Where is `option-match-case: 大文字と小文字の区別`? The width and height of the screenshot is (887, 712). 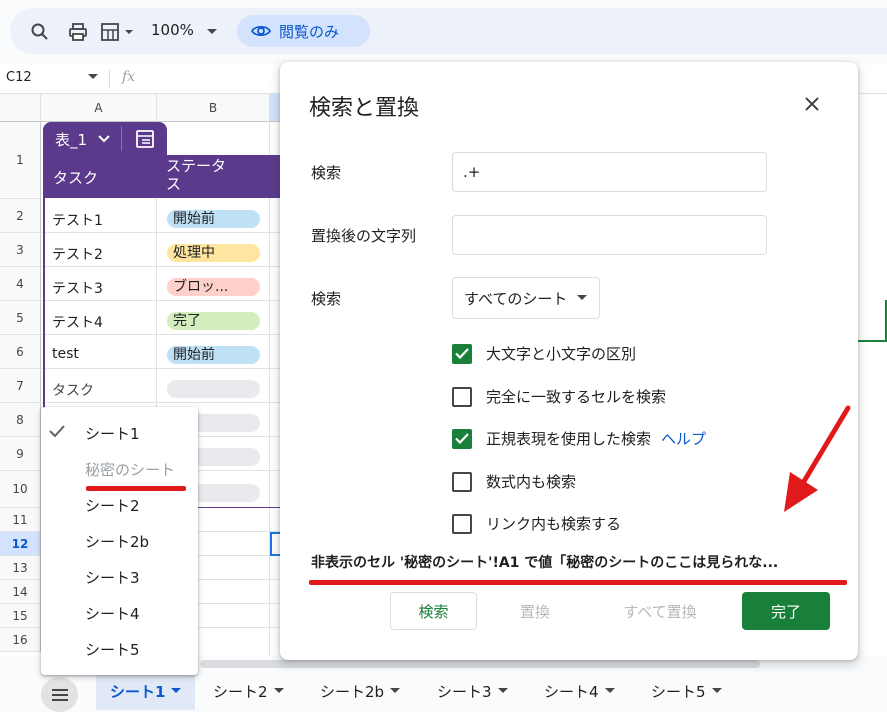 option-match-case: 大文字と小文字の区別 is located at coordinates (544, 353).